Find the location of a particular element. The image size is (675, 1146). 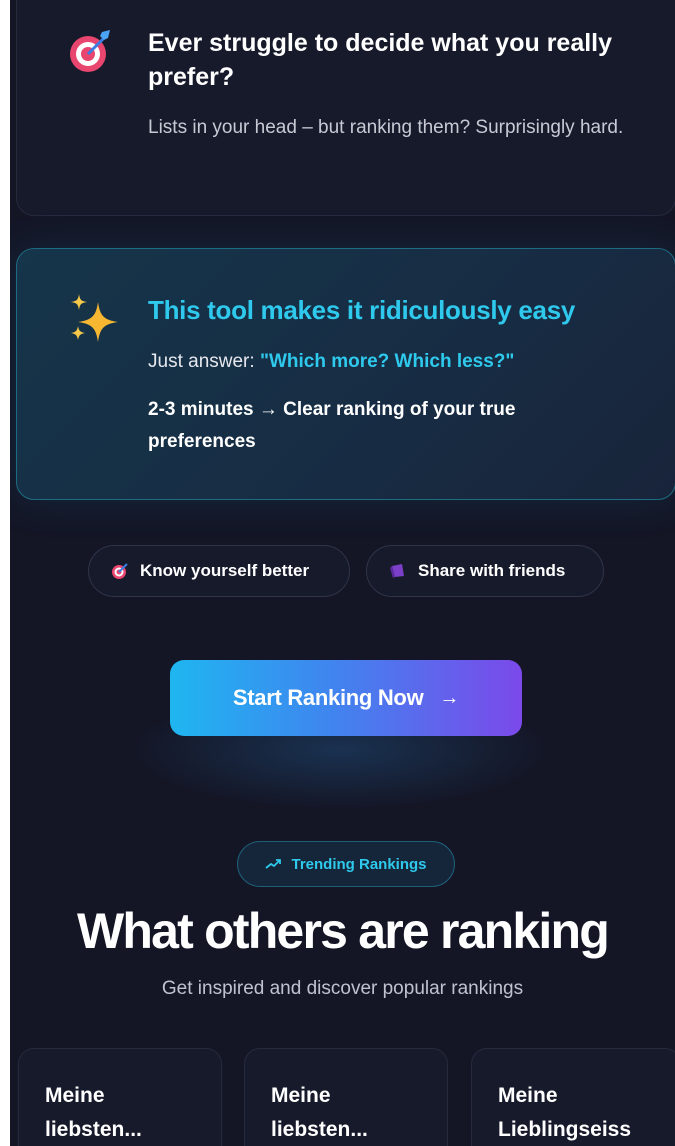

cta-label: Start Ranking Now is located at coordinates (328, 697).